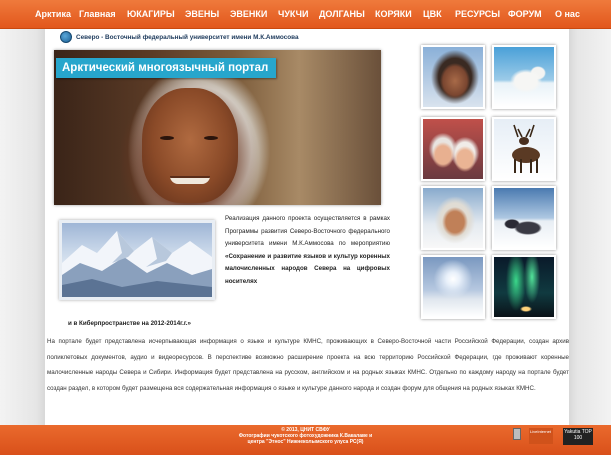  Describe the element at coordinates (477, 14) in the screenshot. I see `nav-item-resources: РЕСУРСЫ` at that location.